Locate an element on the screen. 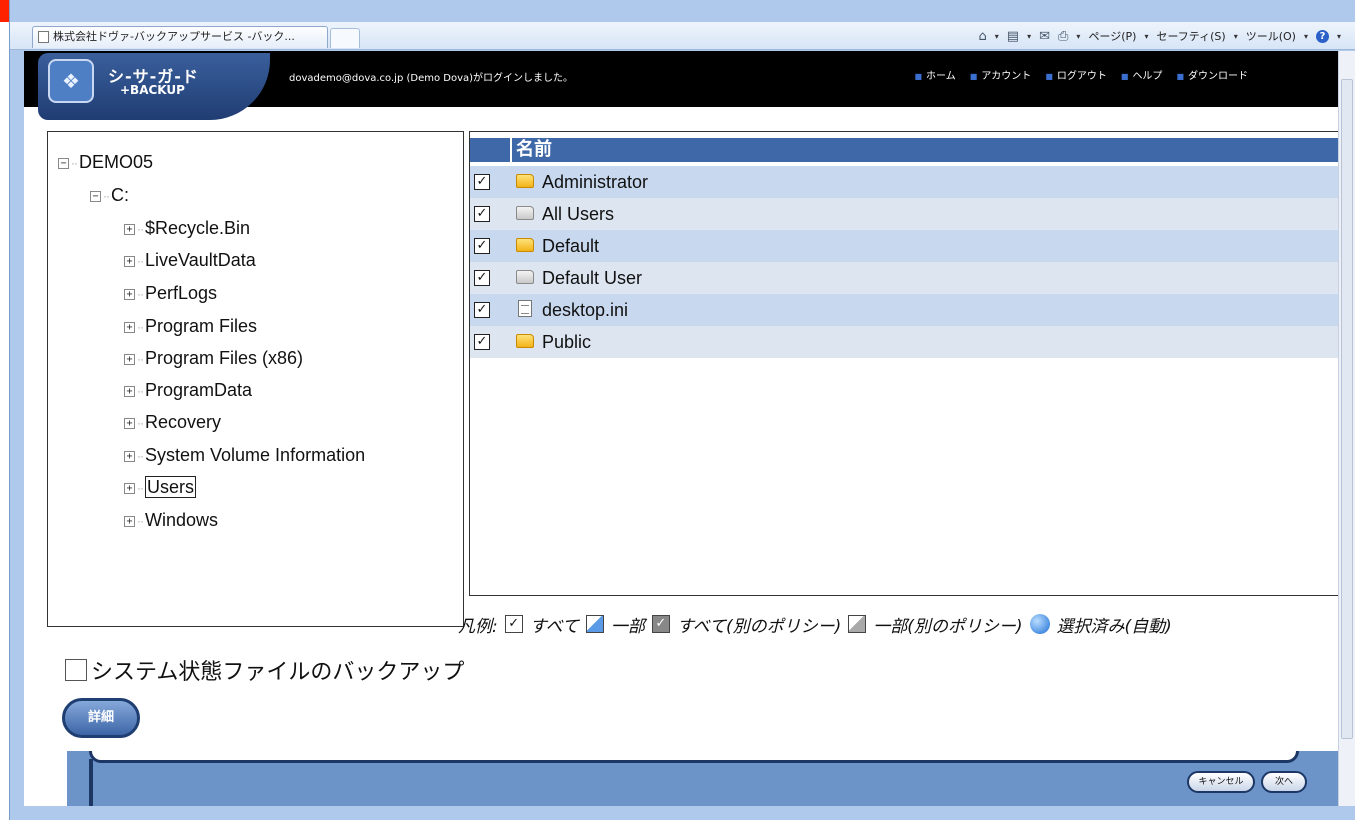 Image resolution: width=1355 pixels, height=820 pixels. tree-node-folder: + ·· LiveVaultData is located at coordinates (190, 260).